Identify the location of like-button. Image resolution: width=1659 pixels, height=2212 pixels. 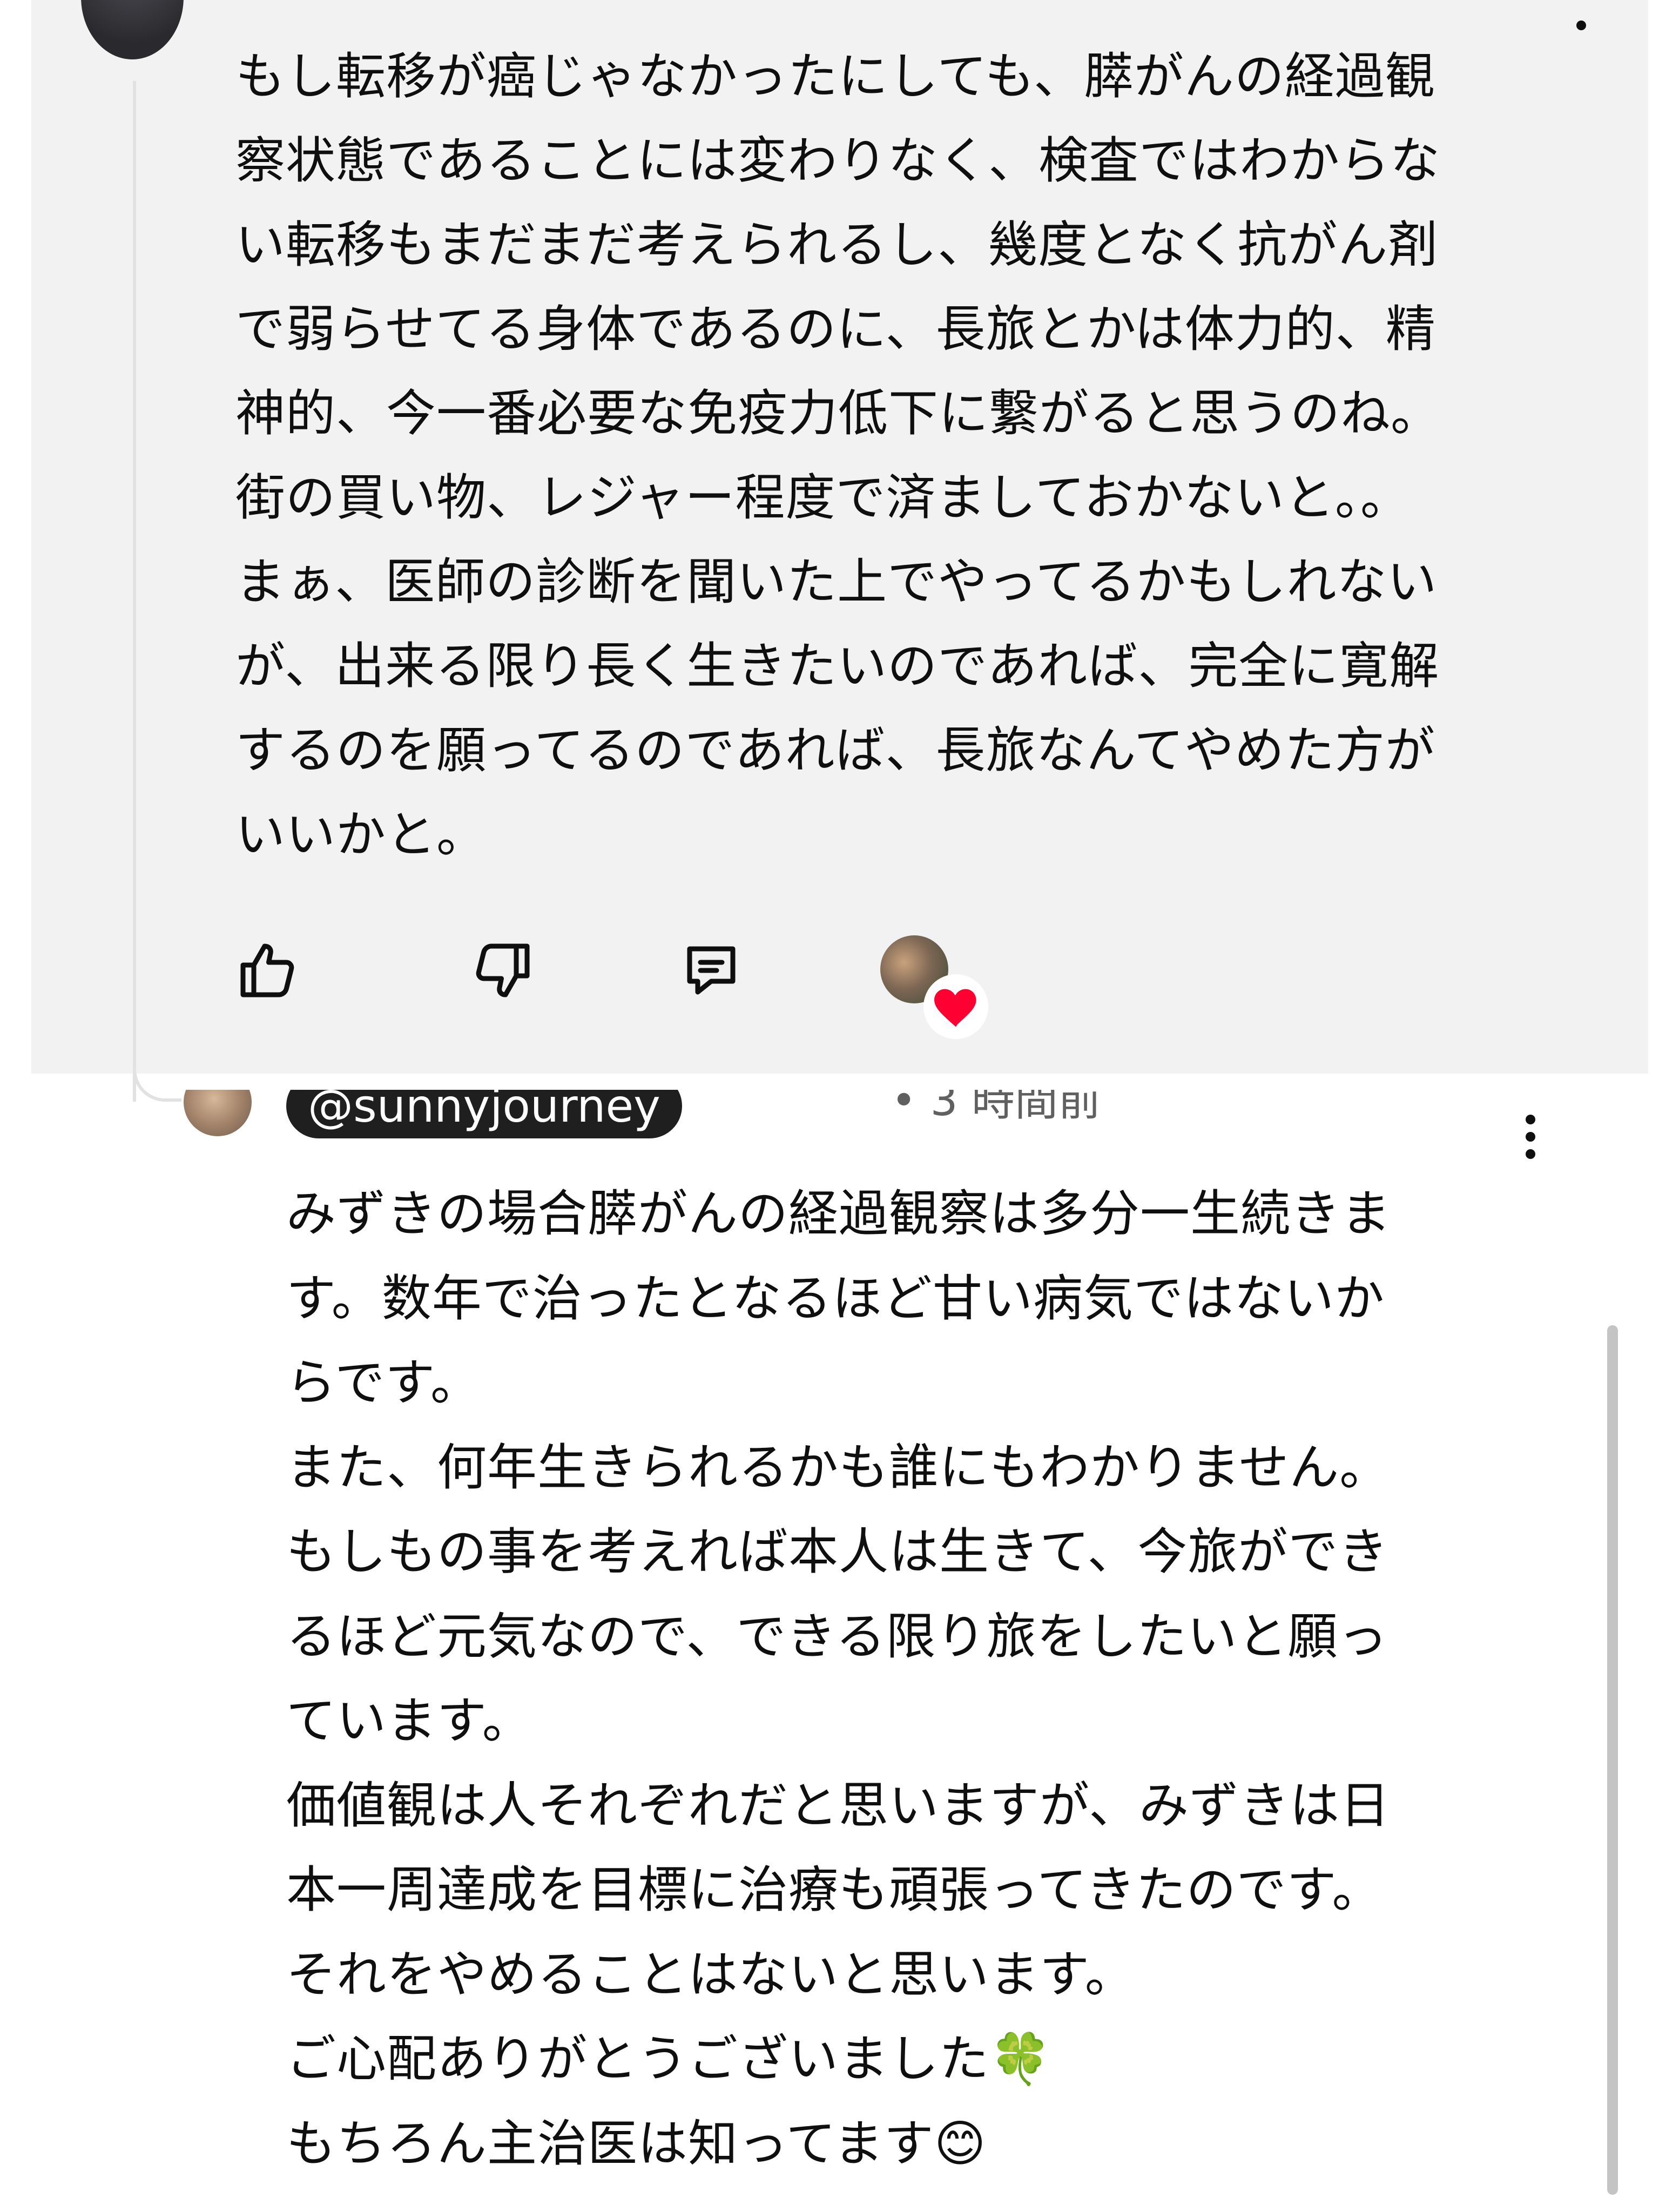
(267, 970).